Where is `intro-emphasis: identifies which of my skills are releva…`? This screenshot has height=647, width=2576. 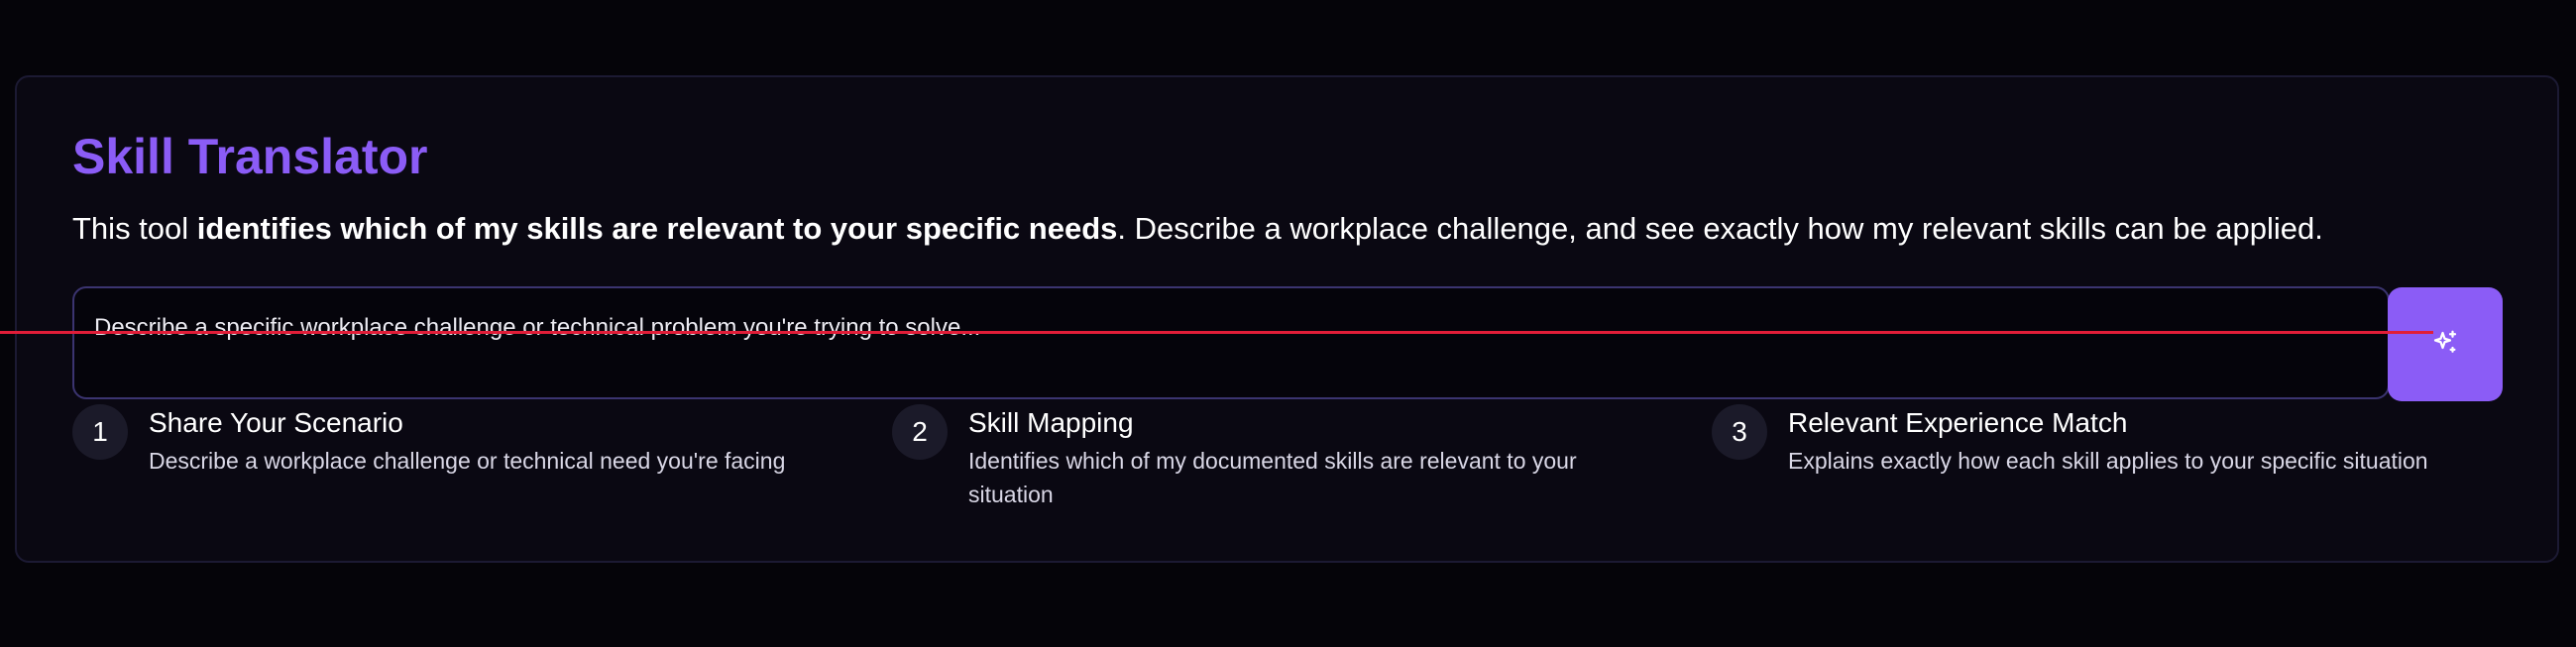
intro-emphasis: identifies which of my skills are releva… is located at coordinates (657, 228).